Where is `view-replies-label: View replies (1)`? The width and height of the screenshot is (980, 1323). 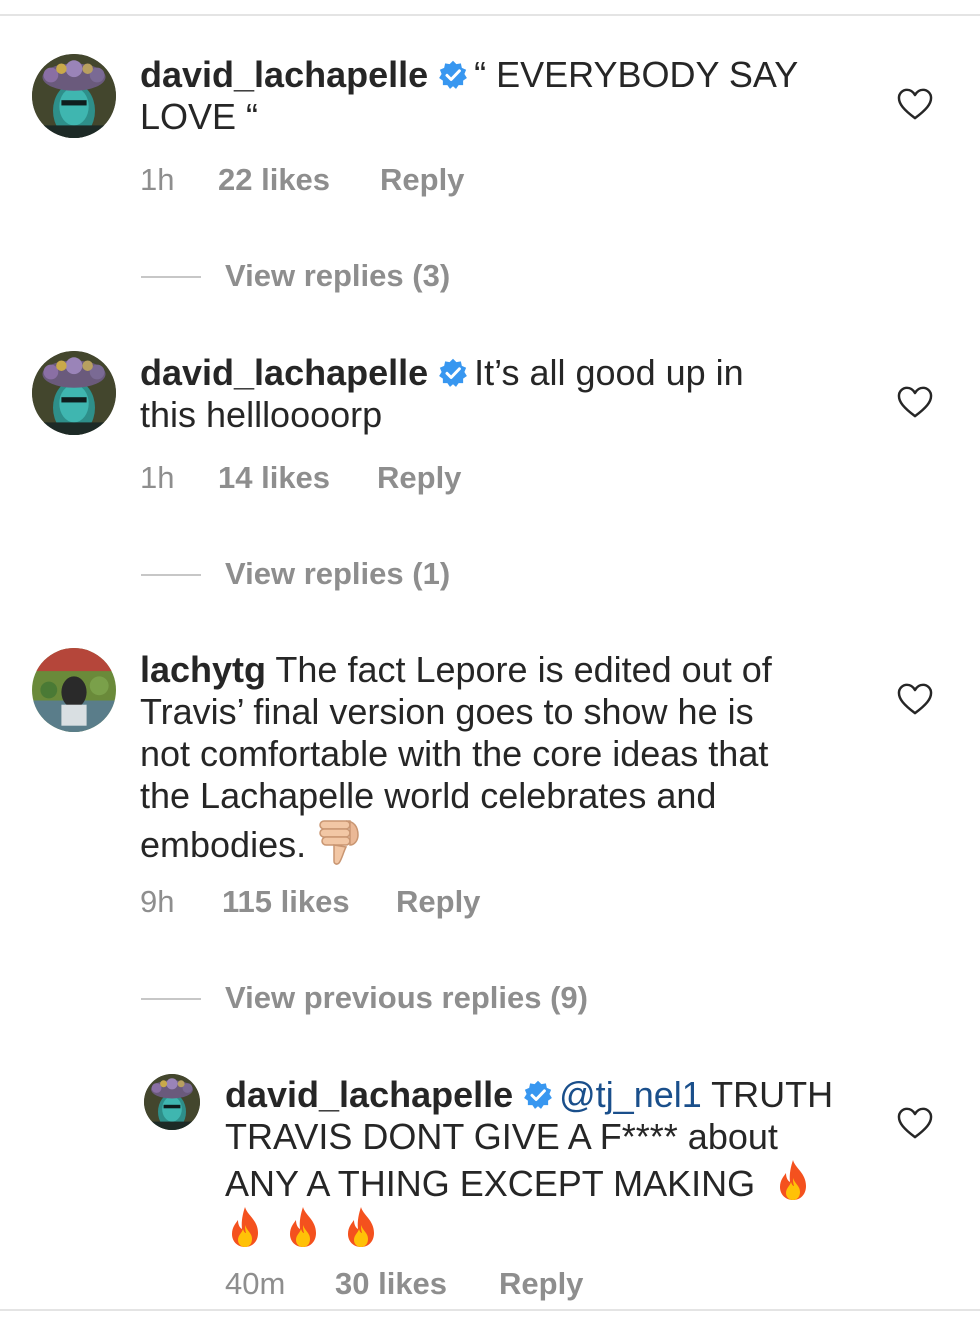
view-replies-label: View replies (1) is located at coordinates (338, 573).